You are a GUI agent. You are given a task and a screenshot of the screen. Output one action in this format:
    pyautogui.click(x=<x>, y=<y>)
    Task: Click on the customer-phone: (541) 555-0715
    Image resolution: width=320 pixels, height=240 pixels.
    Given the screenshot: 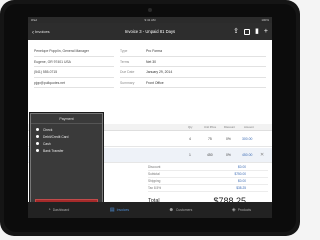 What is the action you would take?
    pyautogui.click(x=74, y=72)
    